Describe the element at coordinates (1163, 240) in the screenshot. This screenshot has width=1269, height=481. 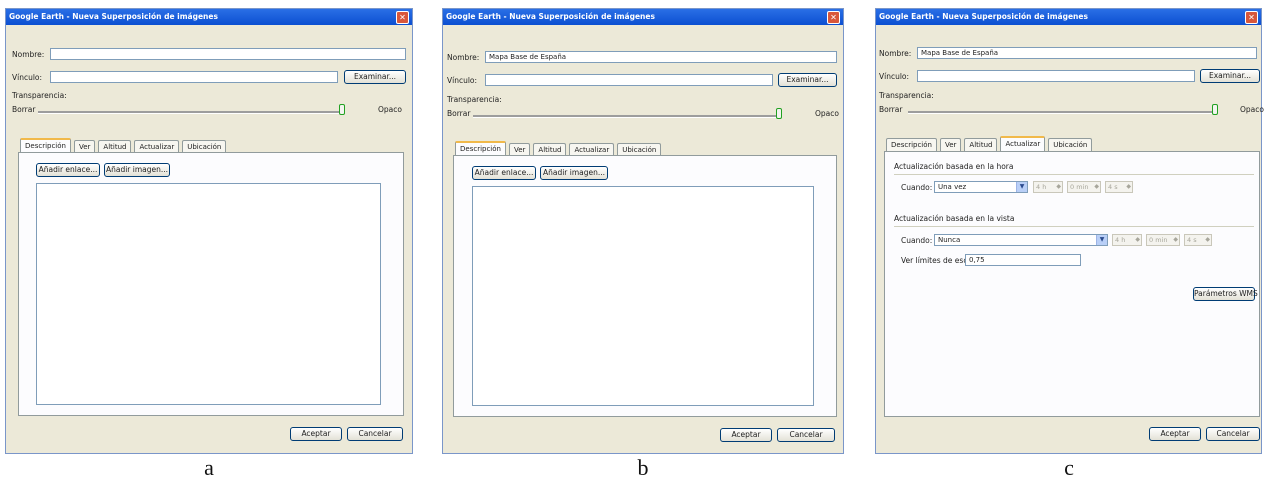
I see `refresh-view-minutes-spin: 0 min ◆` at that location.